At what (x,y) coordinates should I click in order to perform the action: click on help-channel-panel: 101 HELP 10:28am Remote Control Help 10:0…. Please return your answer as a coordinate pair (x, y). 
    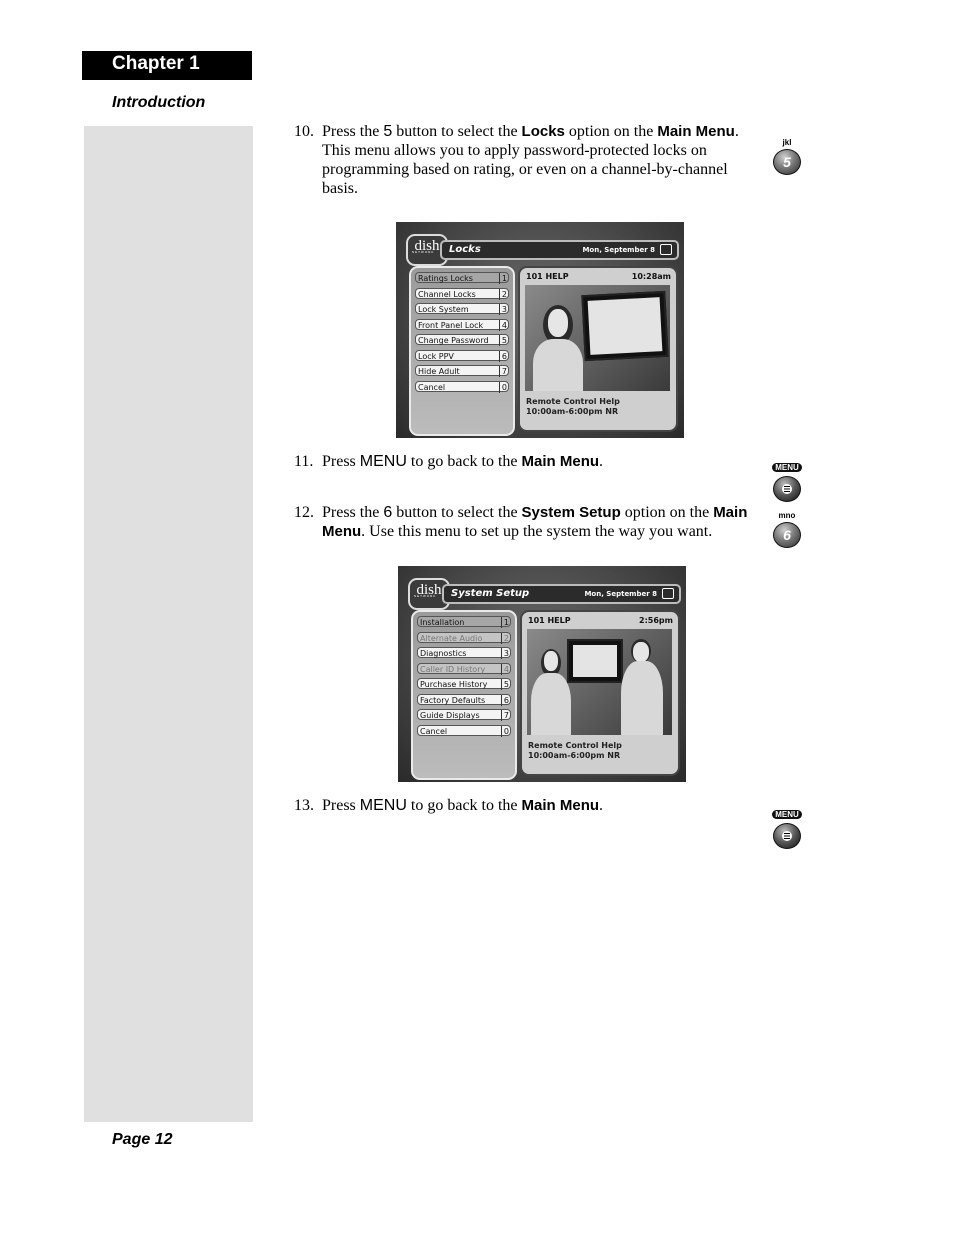
    Looking at the image, I should click on (598, 349).